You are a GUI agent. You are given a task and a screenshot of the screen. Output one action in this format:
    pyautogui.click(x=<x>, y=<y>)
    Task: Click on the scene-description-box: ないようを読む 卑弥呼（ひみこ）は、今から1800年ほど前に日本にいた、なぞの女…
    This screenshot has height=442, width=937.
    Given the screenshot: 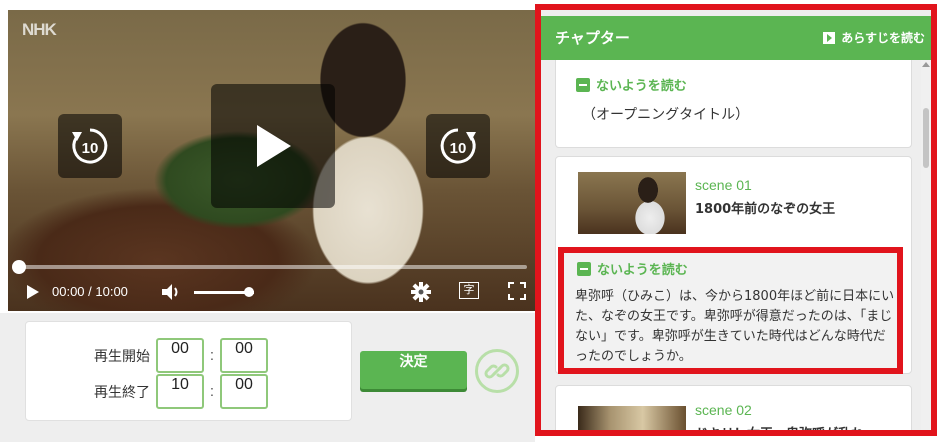 What is the action you would take?
    pyautogui.click(x=730, y=310)
    